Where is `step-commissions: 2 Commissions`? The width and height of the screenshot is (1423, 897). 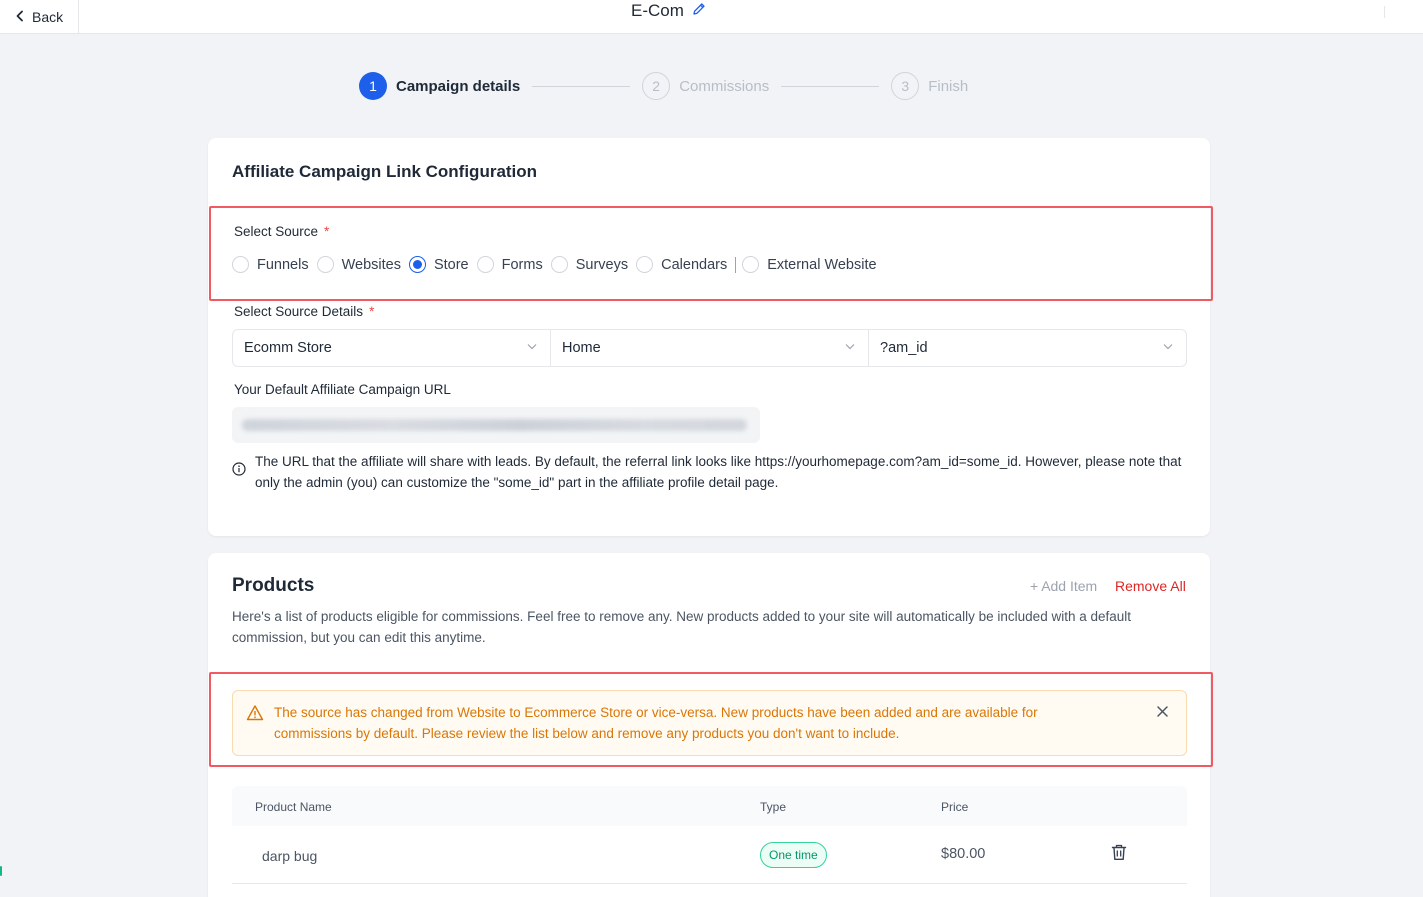 step-commissions: 2 Commissions is located at coordinates (705, 86).